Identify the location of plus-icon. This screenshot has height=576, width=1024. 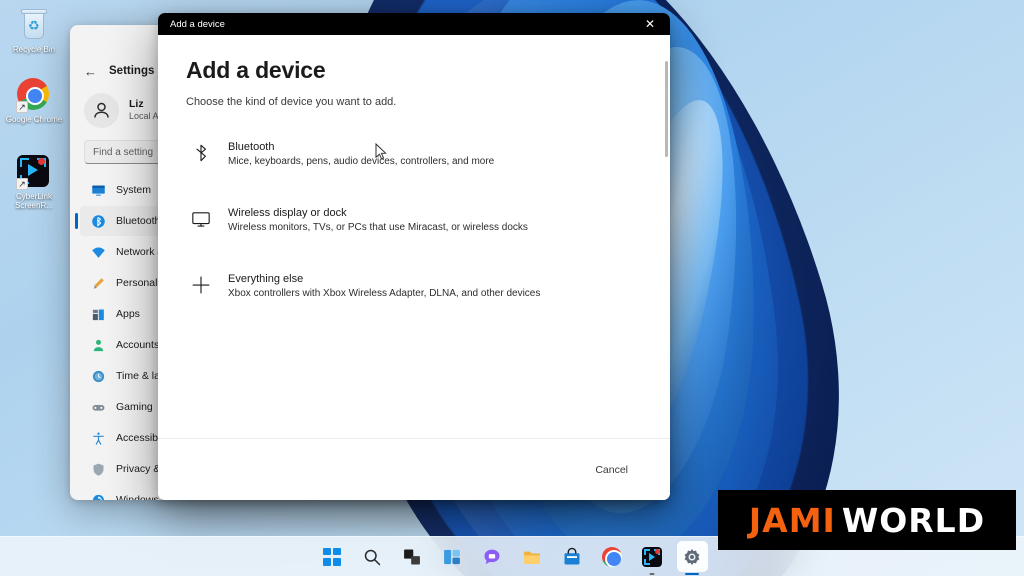
(201, 285).